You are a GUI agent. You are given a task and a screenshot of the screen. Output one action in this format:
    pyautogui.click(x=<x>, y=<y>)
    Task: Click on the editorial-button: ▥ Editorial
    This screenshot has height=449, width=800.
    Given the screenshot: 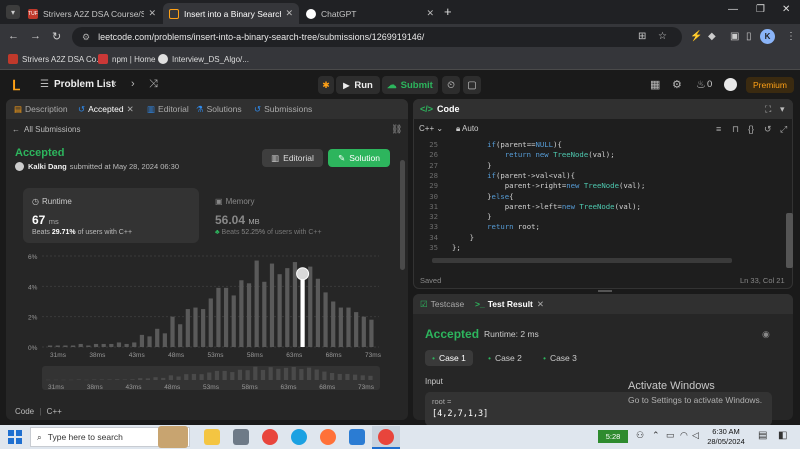 What is the action you would take?
    pyautogui.click(x=292, y=158)
    